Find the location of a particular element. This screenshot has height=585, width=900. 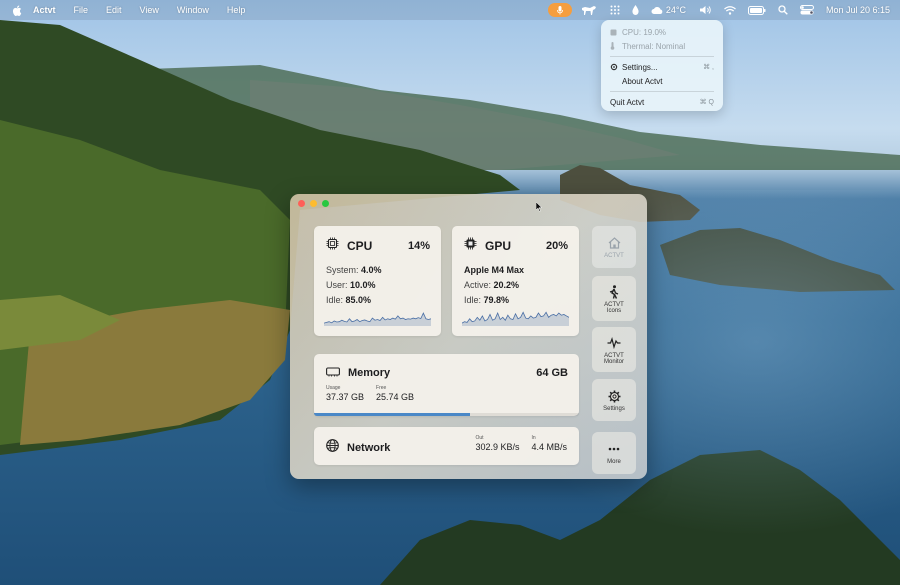

network-in: In 4.4 MB/s is located at coordinates (549, 443).